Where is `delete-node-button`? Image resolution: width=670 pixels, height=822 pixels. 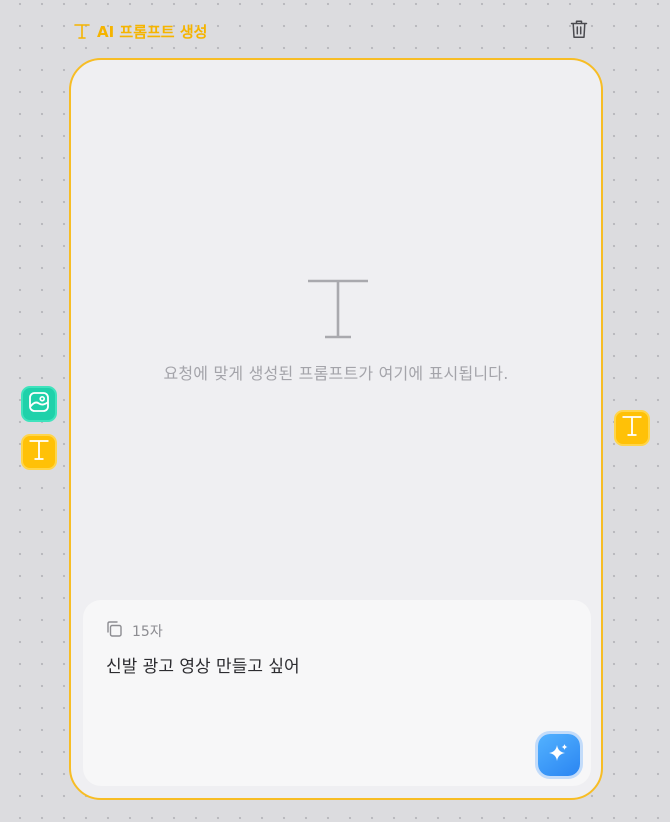 delete-node-button is located at coordinates (579, 31).